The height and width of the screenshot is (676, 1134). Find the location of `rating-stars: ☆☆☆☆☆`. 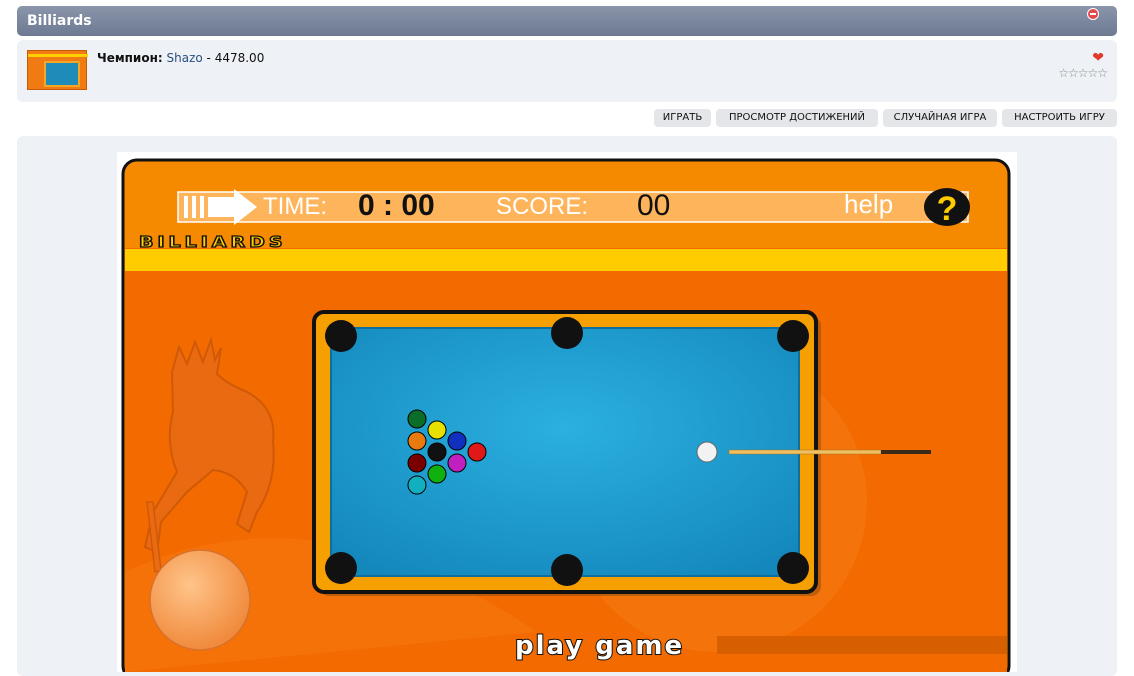

rating-stars: ☆☆☆☆☆ is located at coordinates (1083, 73).